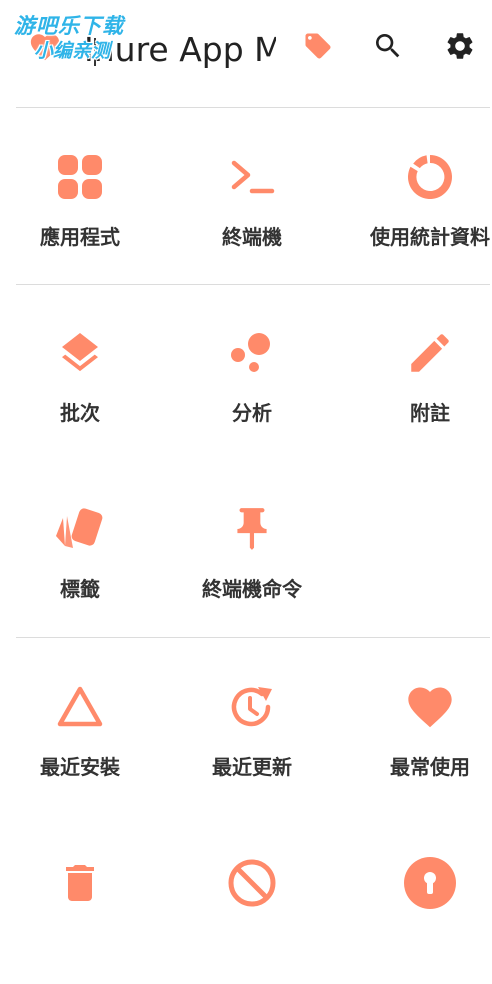 The image size is (492, 984). Describe the element at coordinates (80, 529) in the screenshot. I see `tag-cards-icon` at that location.